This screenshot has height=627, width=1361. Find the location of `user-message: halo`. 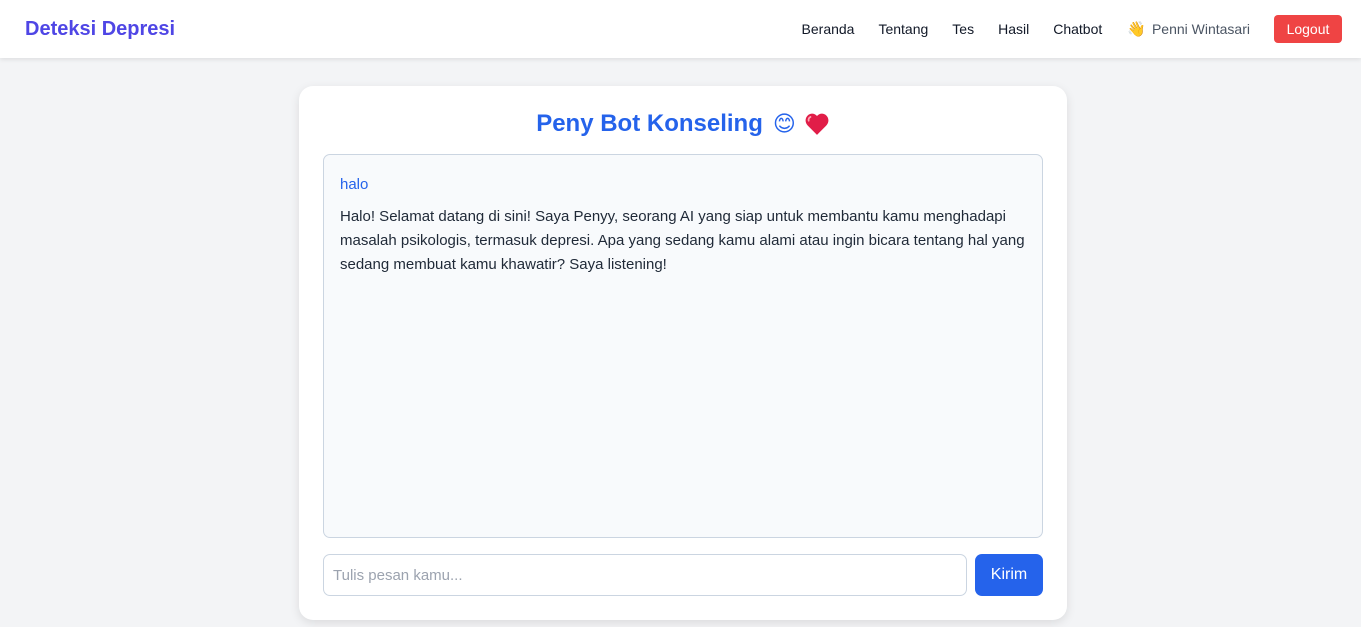

user-message: halo is located at coordinates (354, 184).